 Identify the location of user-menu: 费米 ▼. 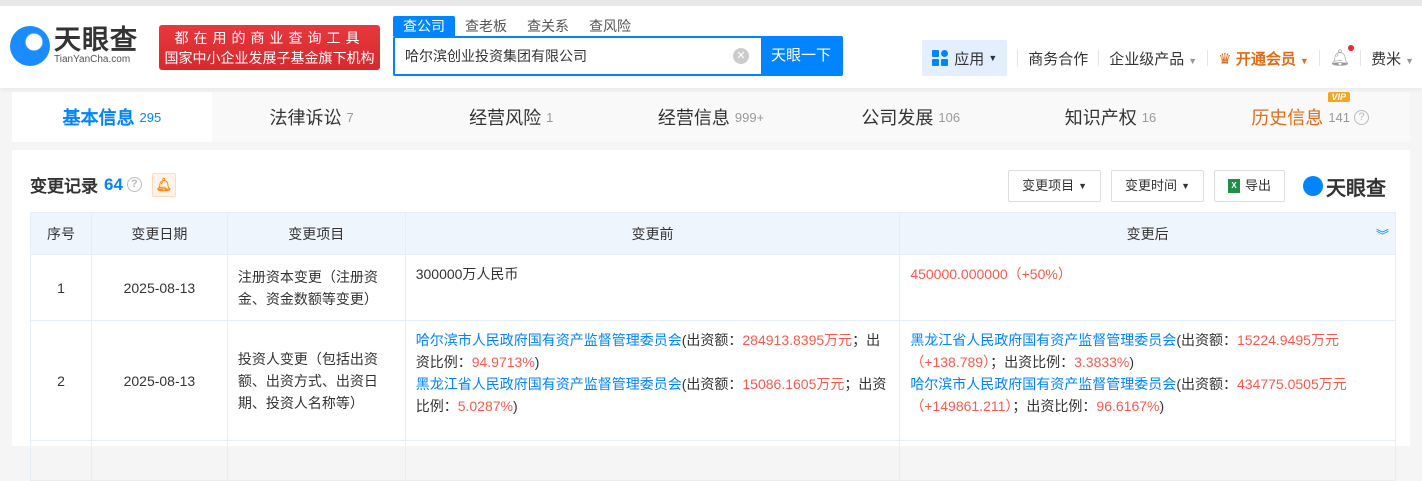
(1392, 58).